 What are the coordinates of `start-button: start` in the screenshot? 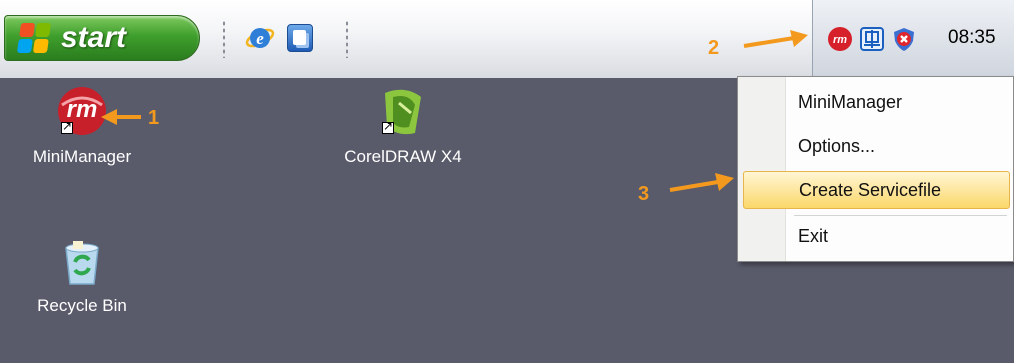 It's located at (102, 38).